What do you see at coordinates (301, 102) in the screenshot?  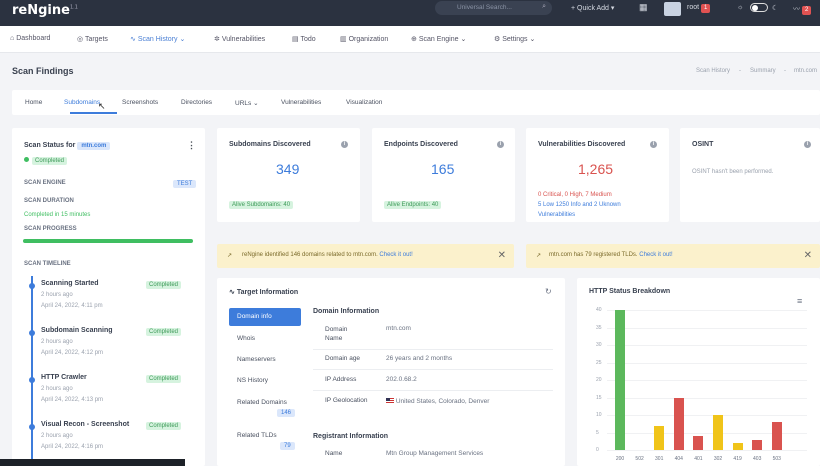 I see `tab-vulnerabilities: Vulnerabilities` at bounding box center [301, 102].